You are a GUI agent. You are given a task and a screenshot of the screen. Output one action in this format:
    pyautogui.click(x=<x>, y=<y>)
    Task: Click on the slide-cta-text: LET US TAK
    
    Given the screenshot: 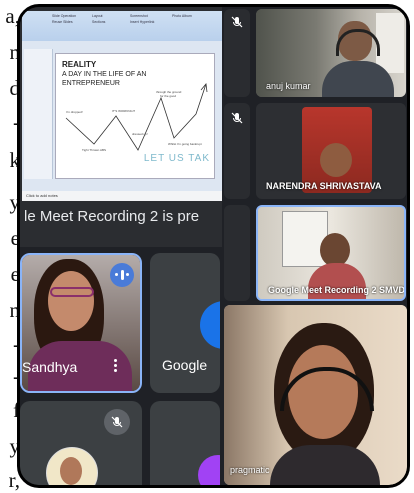 What is the action you would take?
    pyautogui.click(x=176, y=158)
    